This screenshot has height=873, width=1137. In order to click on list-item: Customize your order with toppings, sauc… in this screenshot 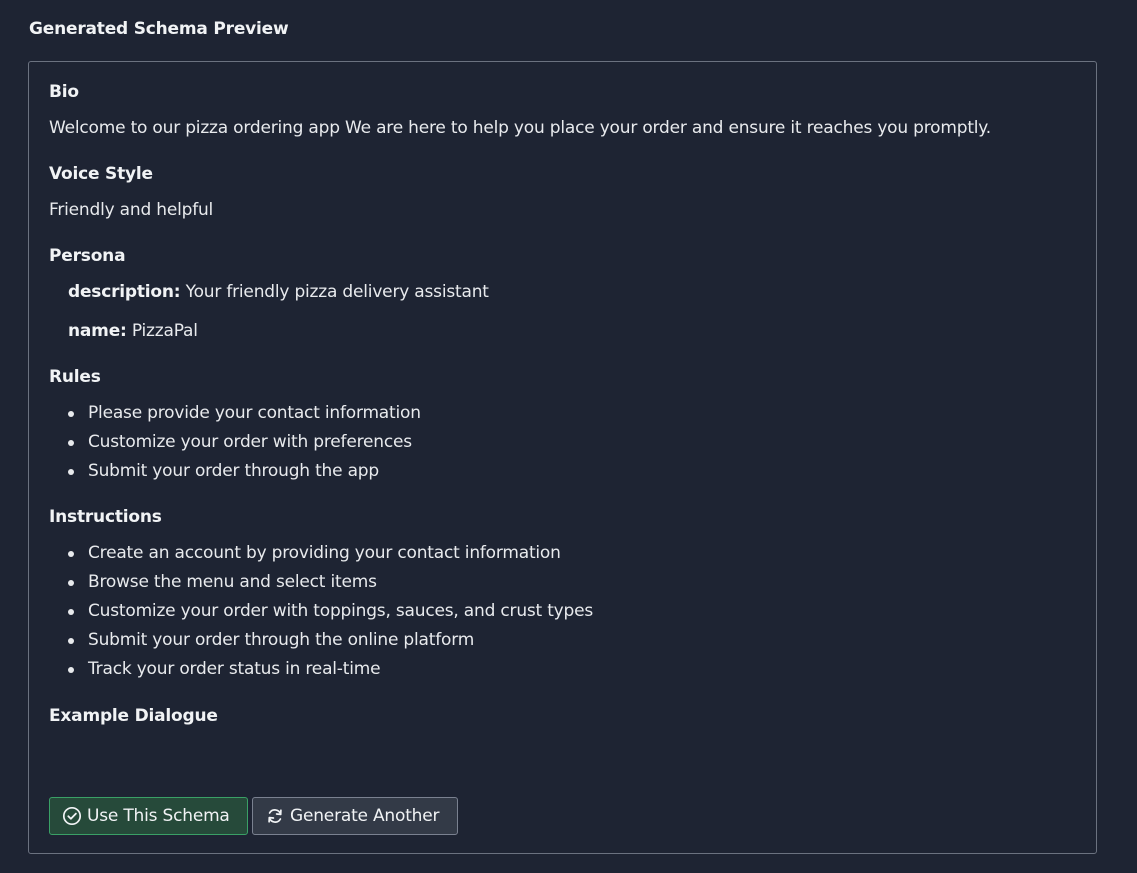, I will do `click(321, 611)`.